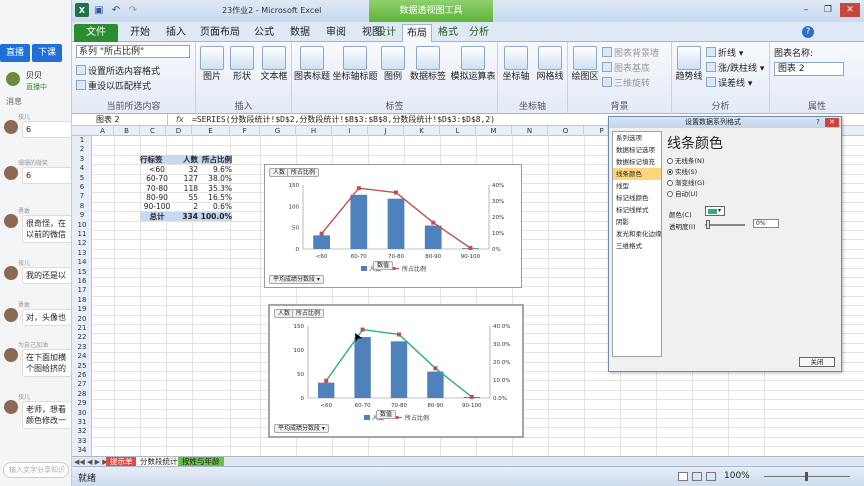  What do you see at coordinates (82, 413) in the screenshot?
I see `row-header: 30` at bounding box center [82, 413].